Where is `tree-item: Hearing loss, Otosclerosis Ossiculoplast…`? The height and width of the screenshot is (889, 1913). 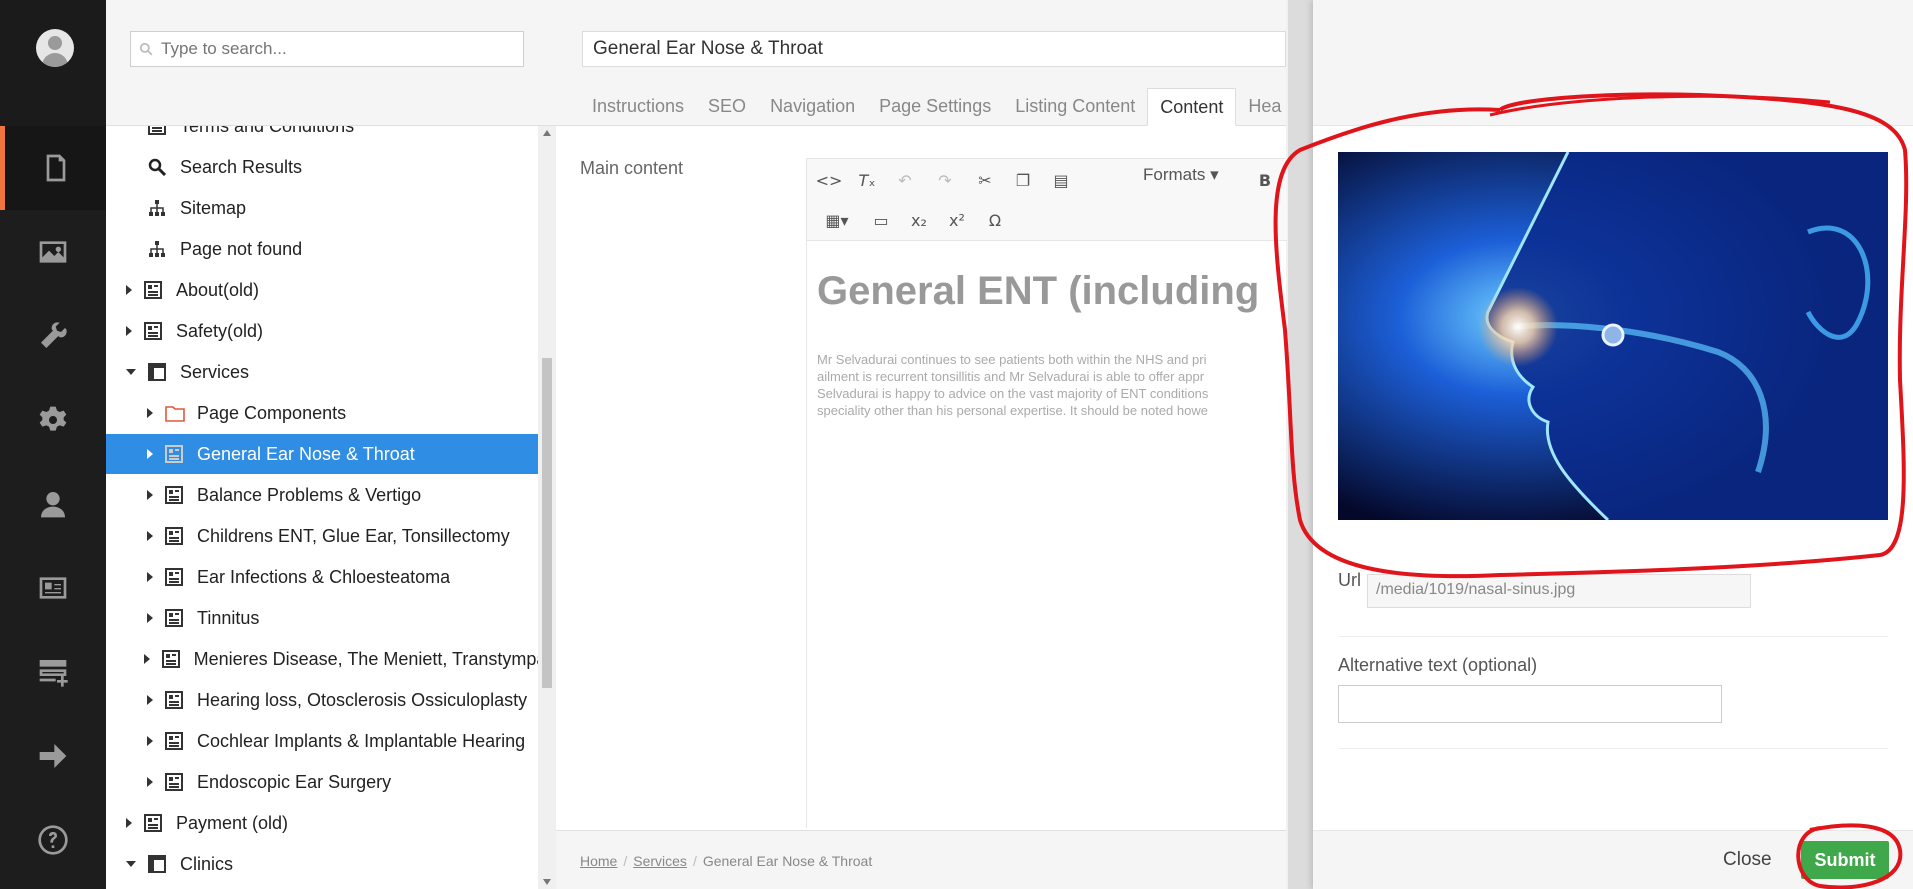
tree-item: Hearing loss, Otosclerosis Ossiculoplast… is located at coordinates (322, 700).